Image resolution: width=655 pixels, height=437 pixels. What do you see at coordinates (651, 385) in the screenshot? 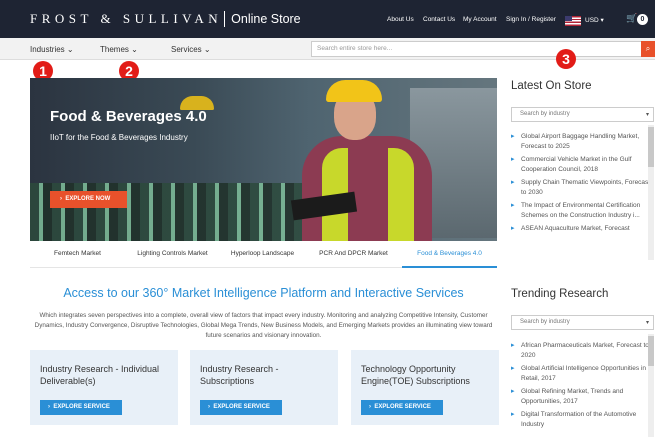
I see `trending-scrollbar` at bounding box center [651, 385].